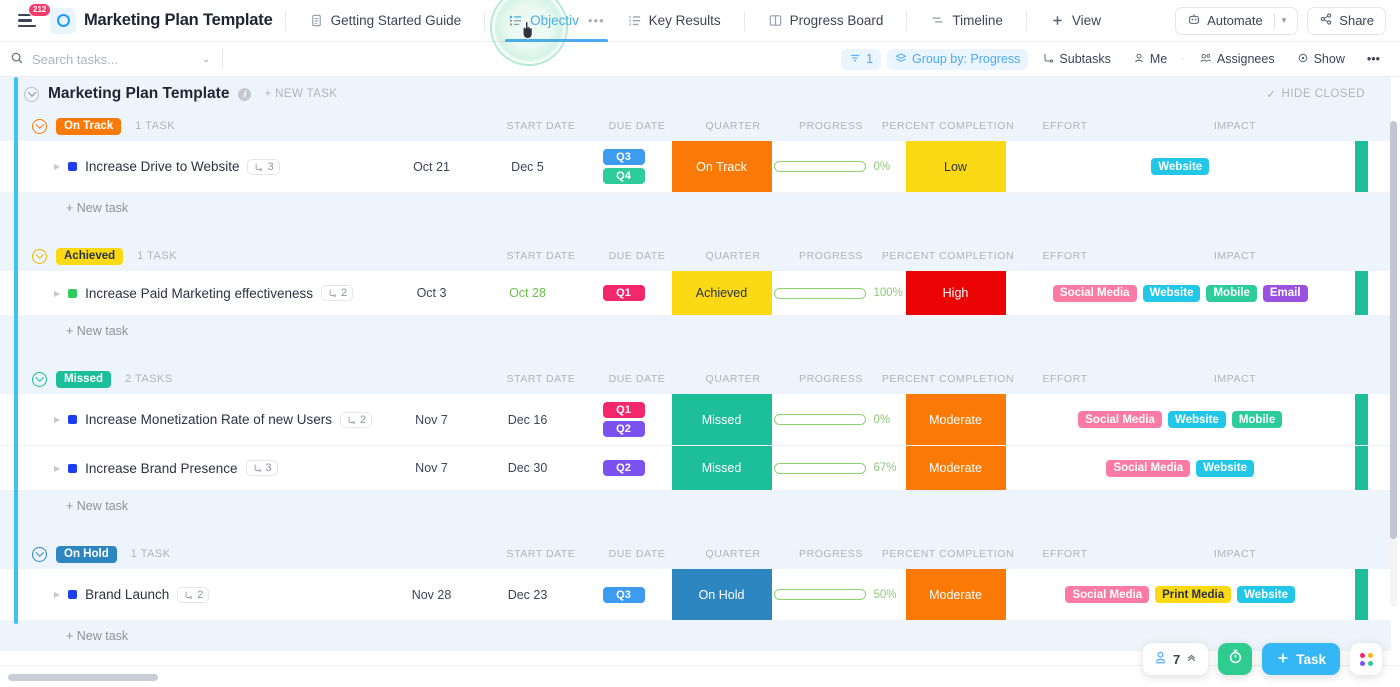  I want to click on quarter-cell: Q1 Q2, so click(624, 419).